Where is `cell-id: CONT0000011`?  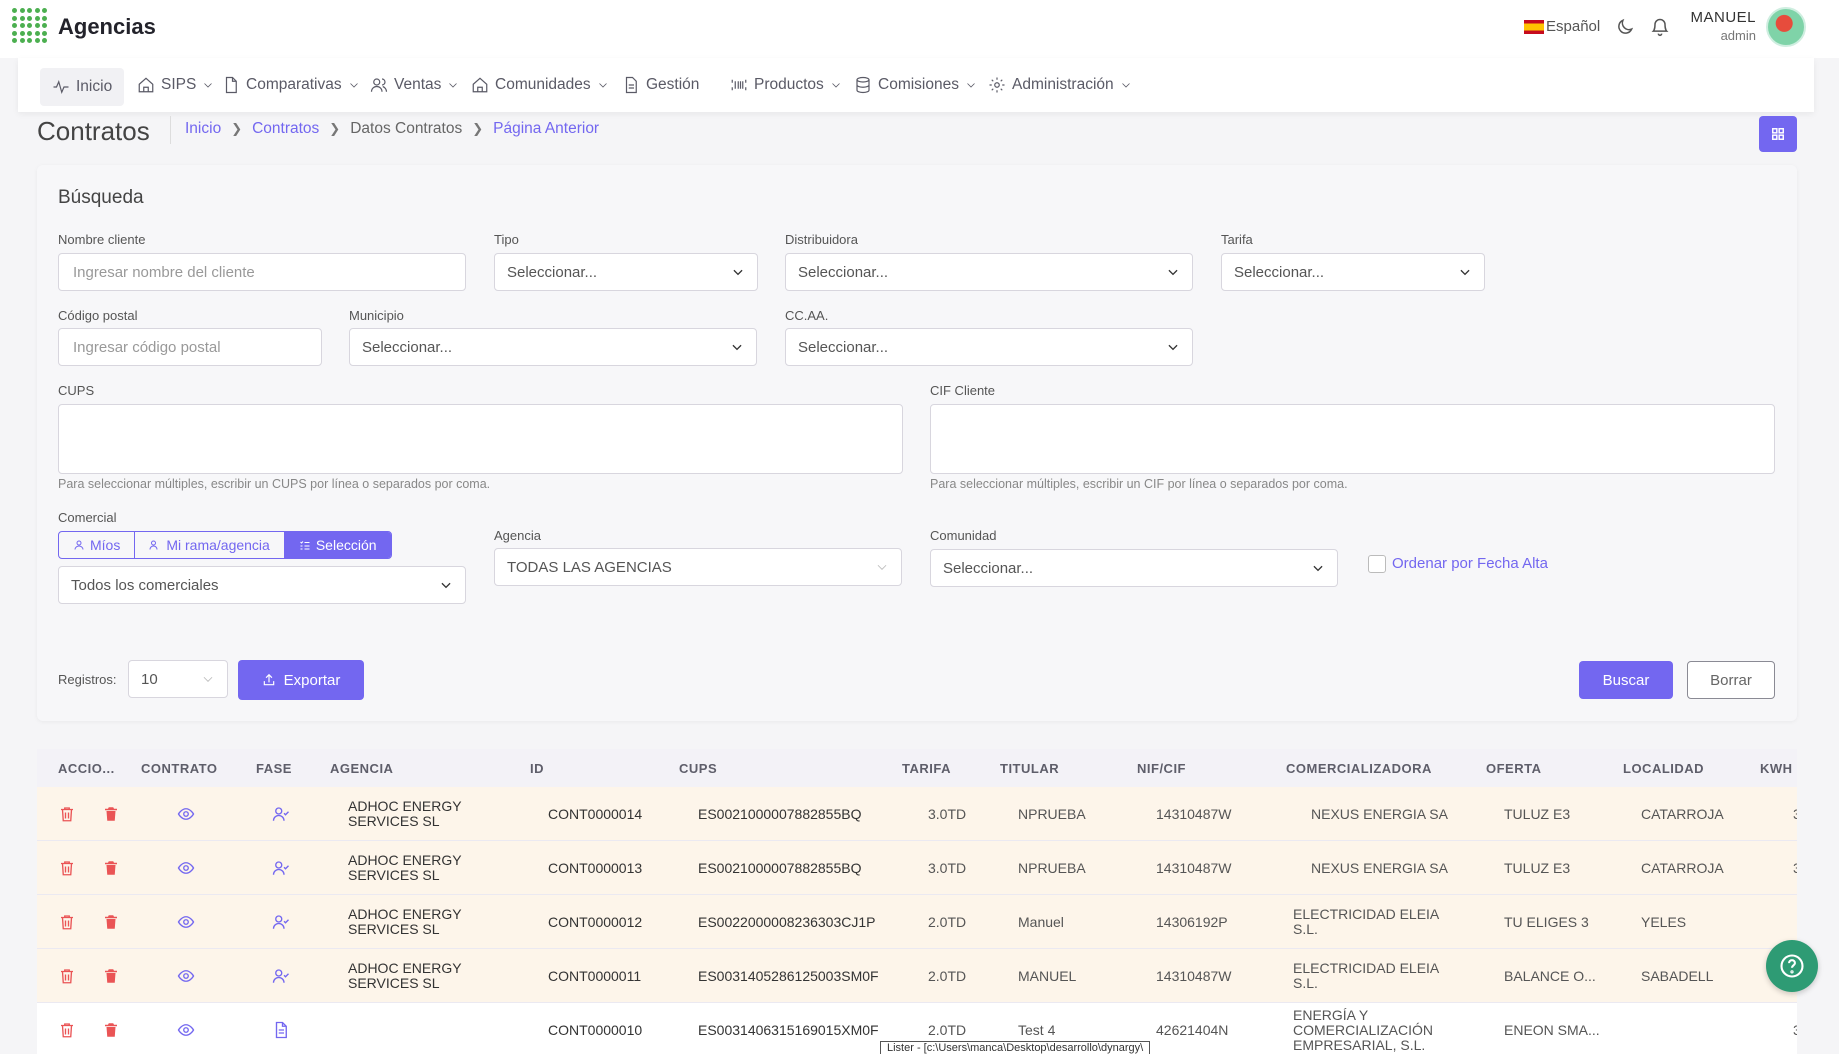
cell-id: CONT0000011 is located at coordinates (595, 976).